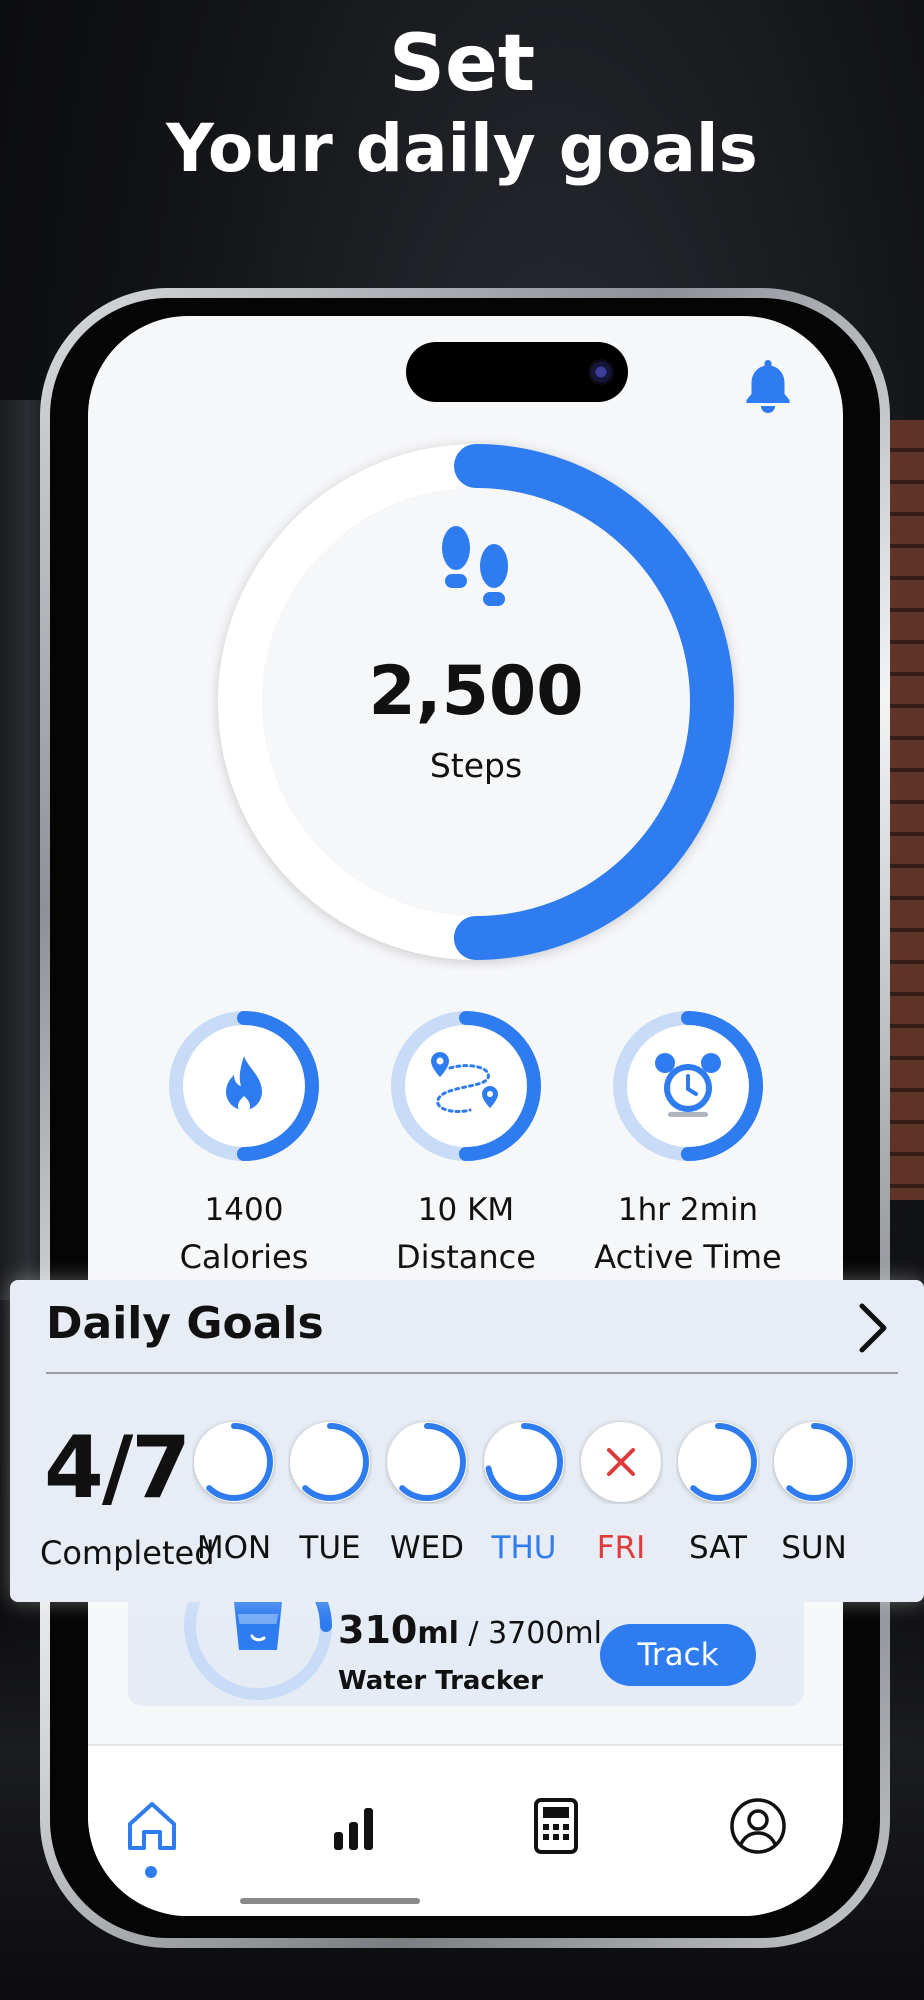 The width and height of the screenshot is (924, 2000). What do you see at coordinates (814, 1548) in the screenshot?
I see `day-label: SUN` at bounding box center [814, 1548].